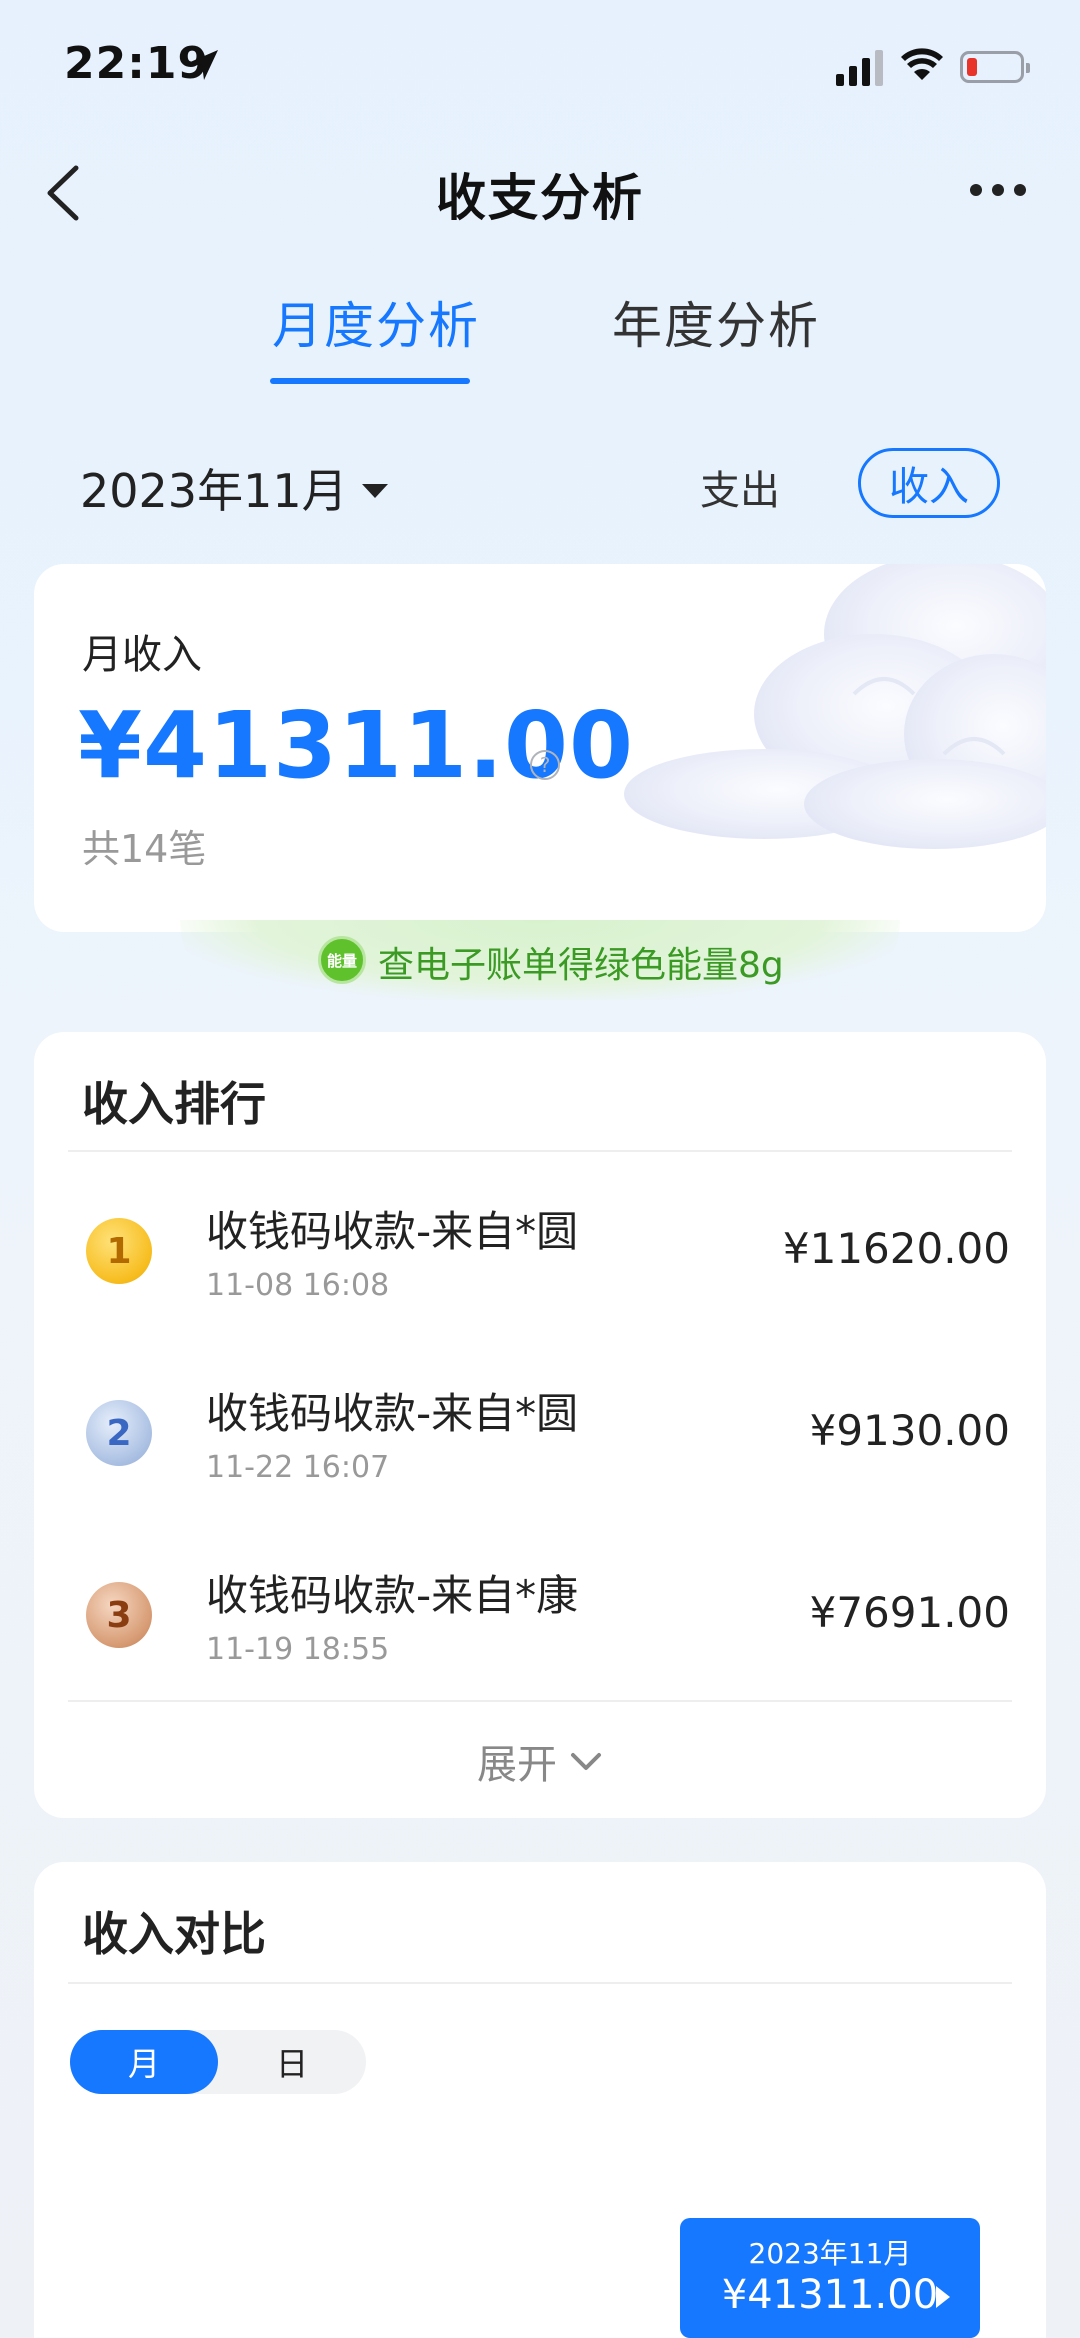  Describe the element at coordinates (376, 322) in the screenshot. I see `tab-monthly-analysis: 月度分析` at that location.